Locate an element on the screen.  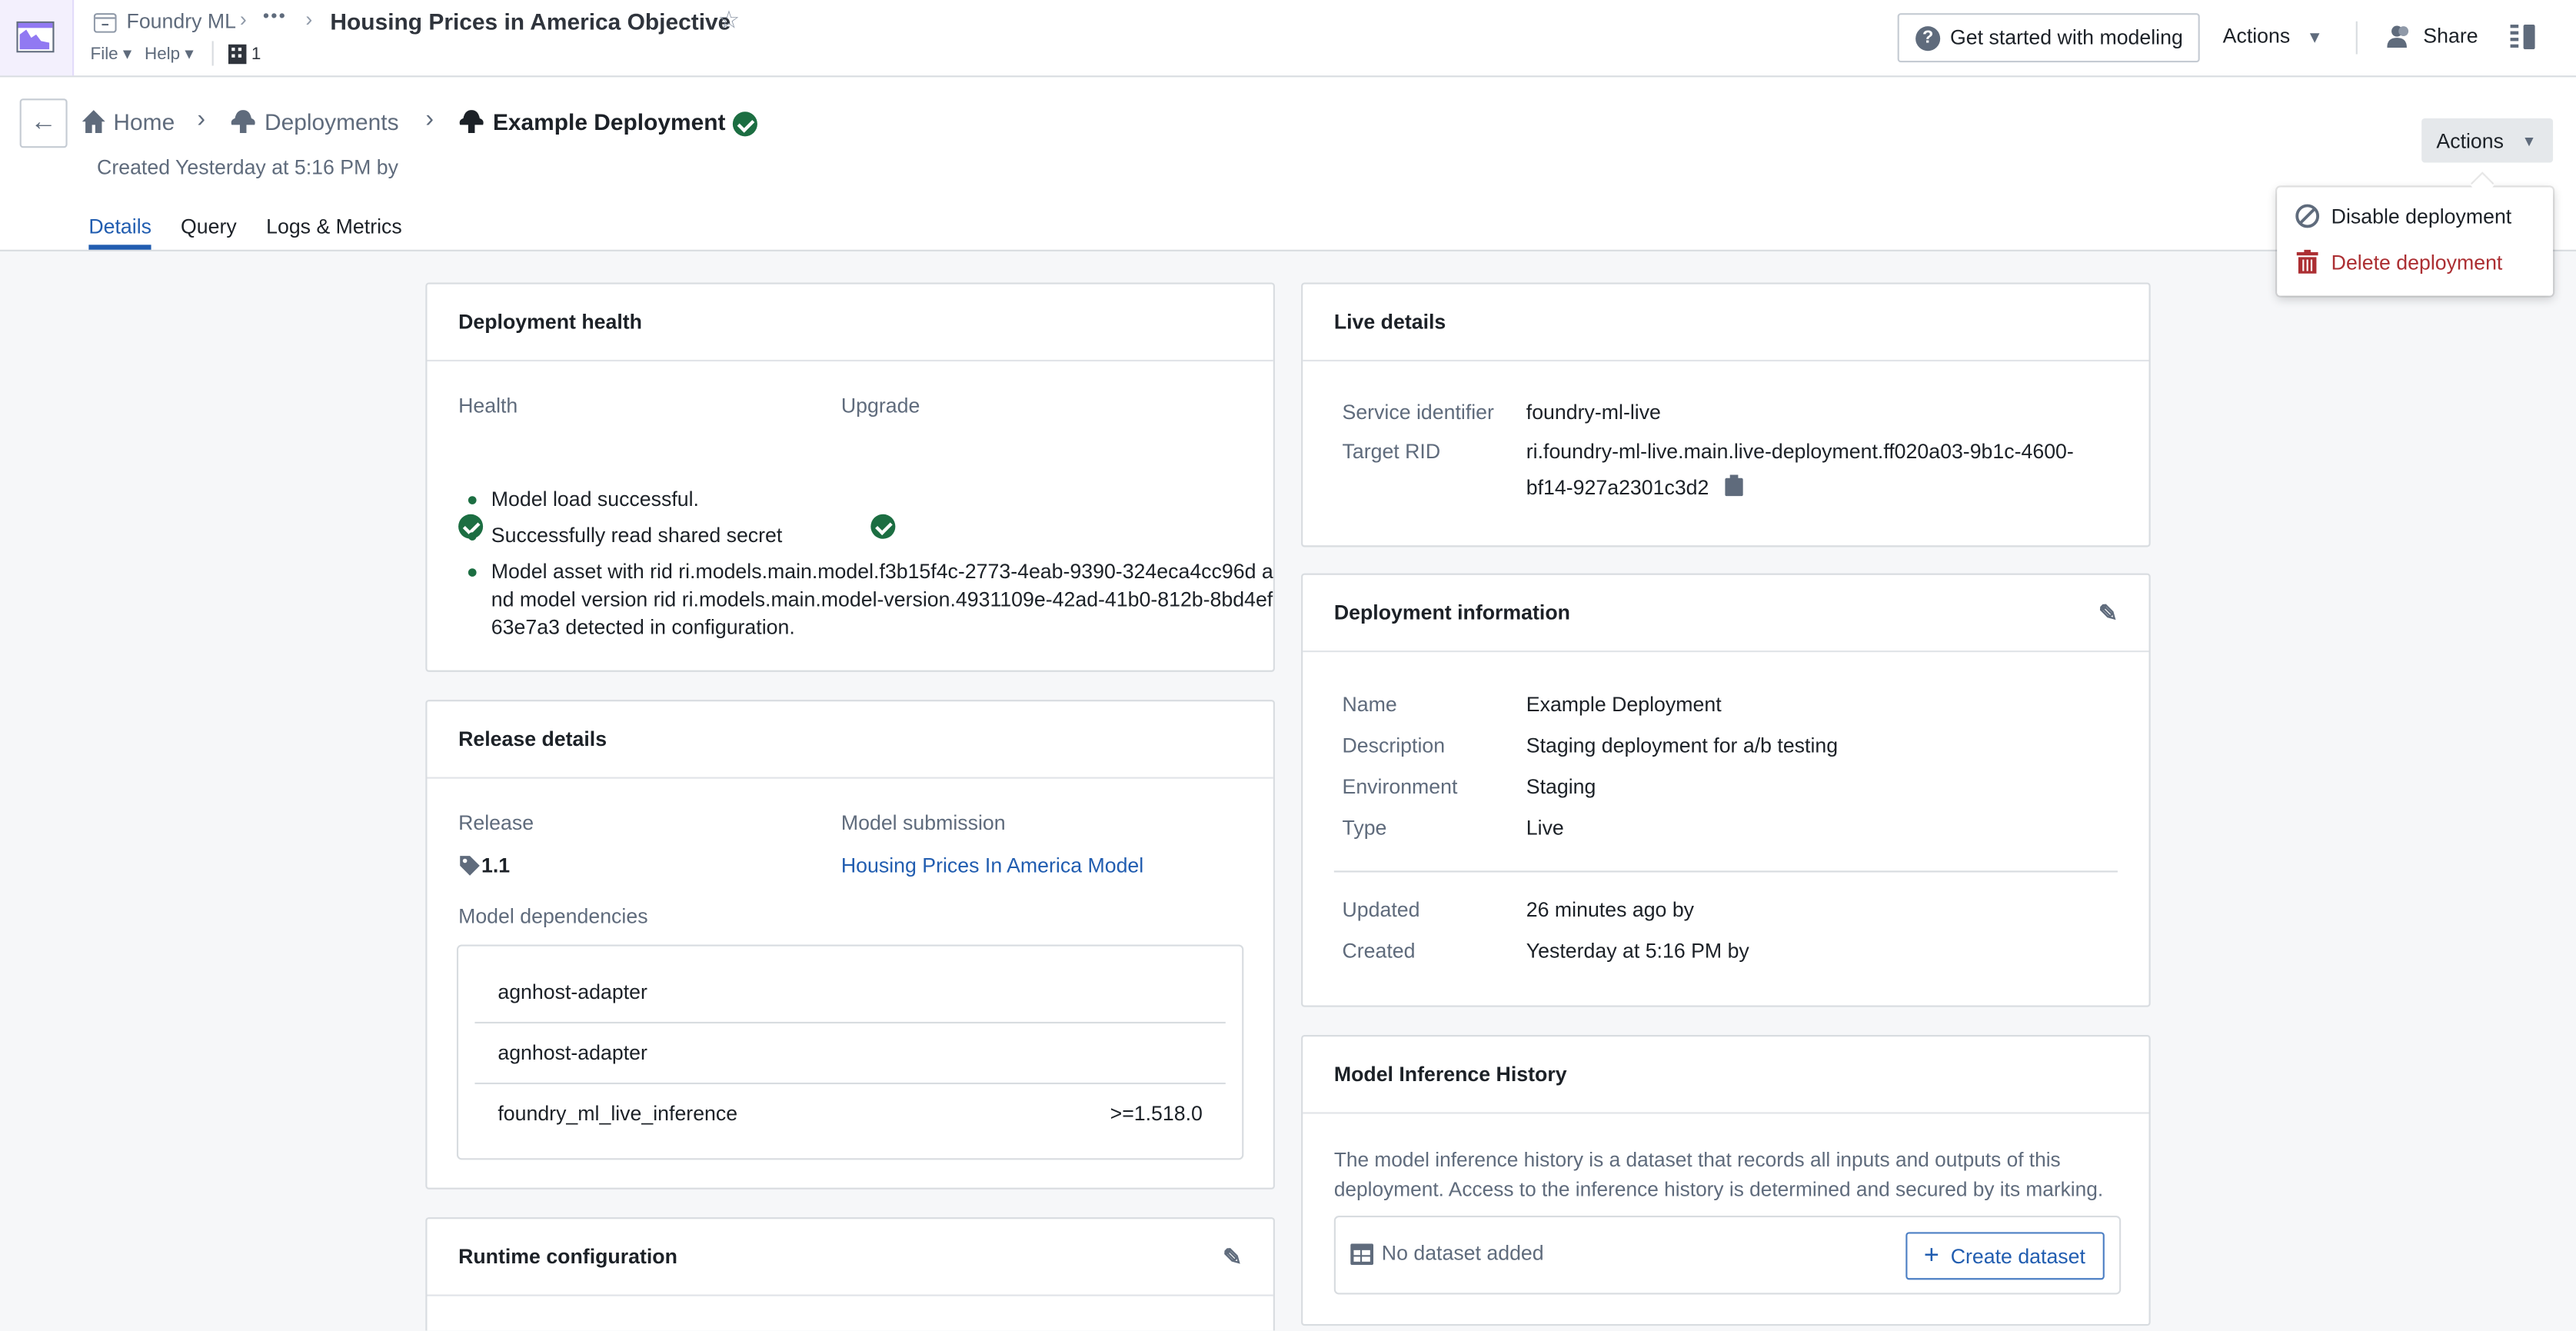
file-menu: File ▾ is located at coordinates (111, 55).